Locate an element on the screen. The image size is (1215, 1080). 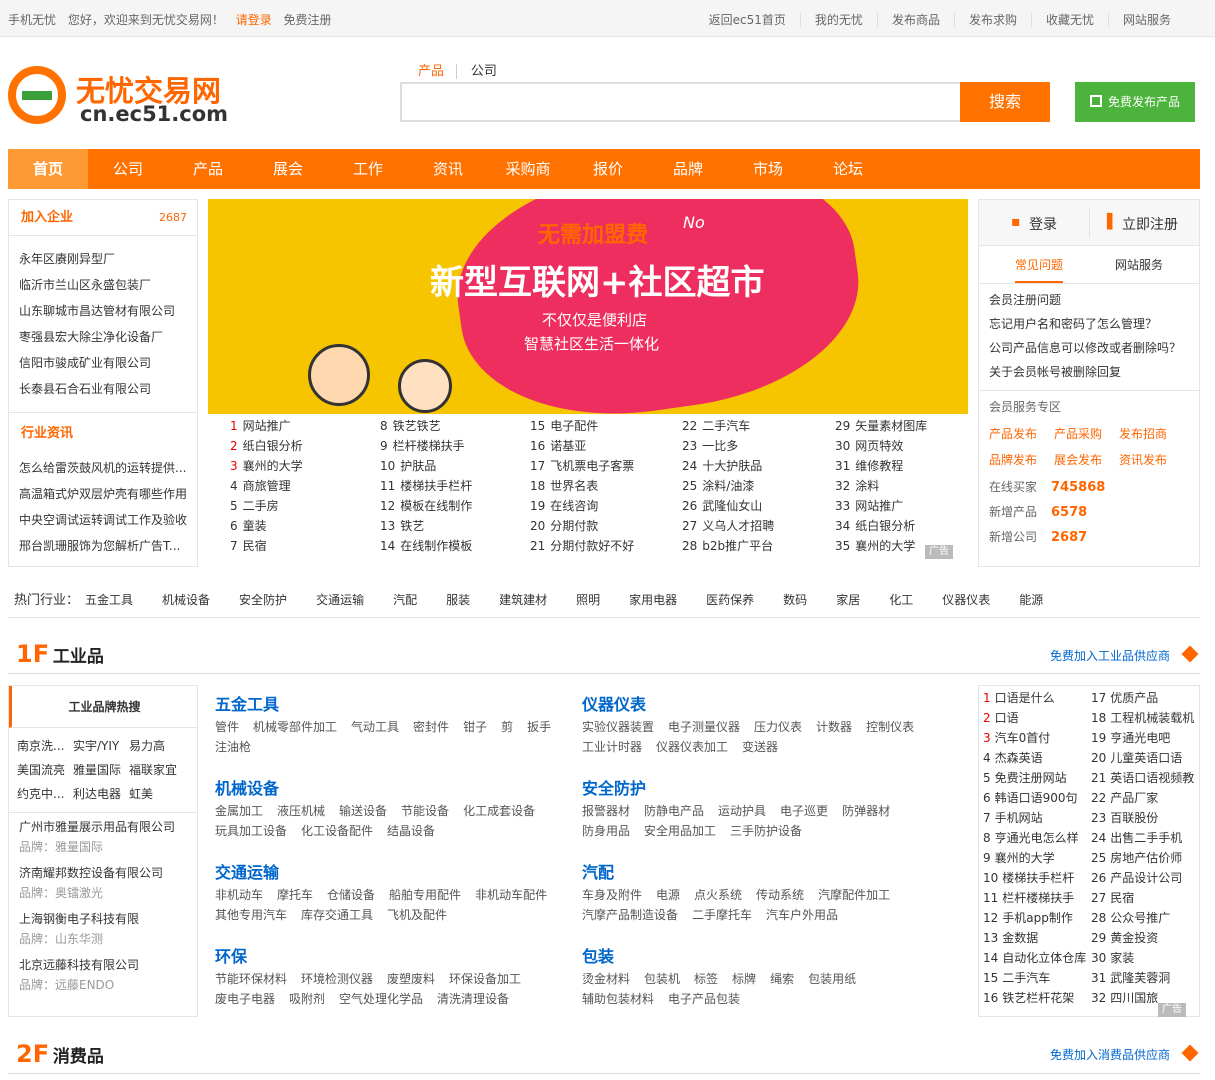
rank-link: 12 手机app制作 is located at coordinates (1034, 918).